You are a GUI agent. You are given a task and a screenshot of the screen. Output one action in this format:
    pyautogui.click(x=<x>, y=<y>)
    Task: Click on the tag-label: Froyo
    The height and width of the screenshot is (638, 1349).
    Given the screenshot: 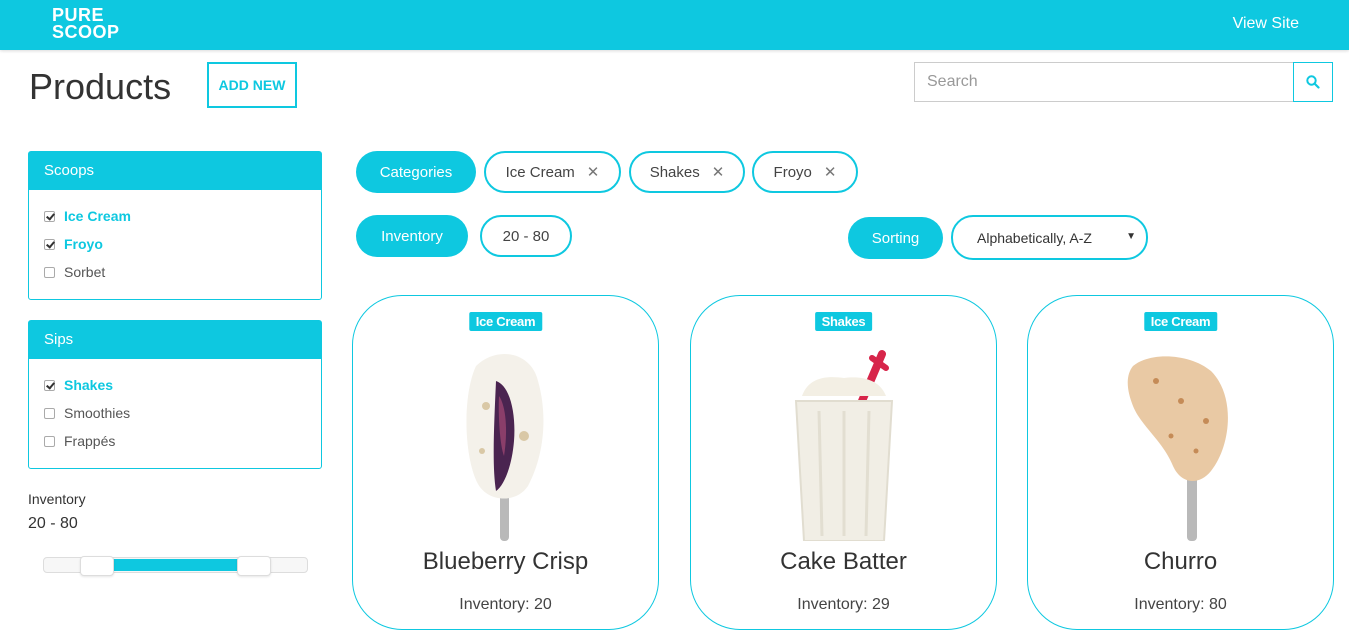 What is the action you would take?
    pyautogui.click(x=792, y=172)
    